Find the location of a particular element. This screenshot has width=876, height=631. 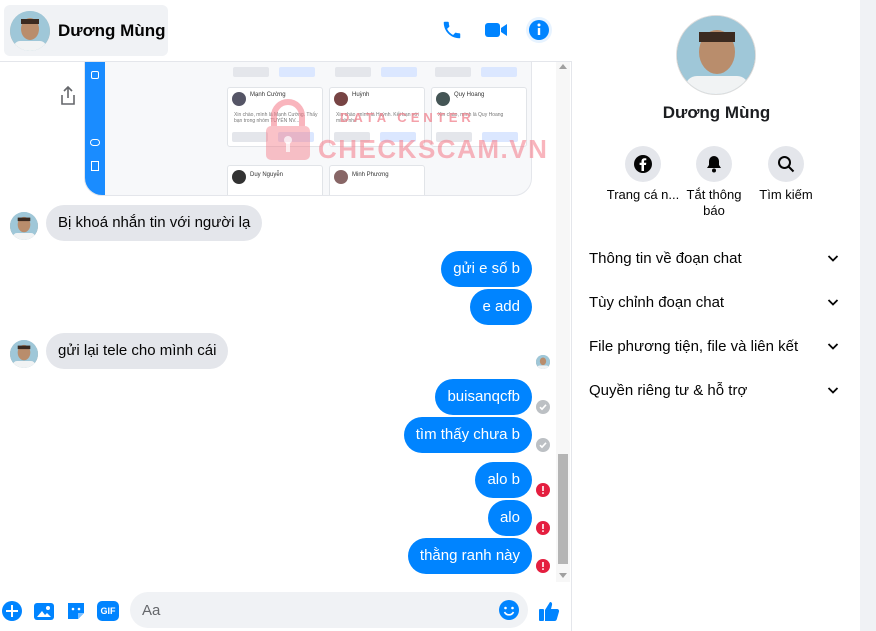

screenshot-friend-card: Minh Phương is located at coordinates (377, 180).